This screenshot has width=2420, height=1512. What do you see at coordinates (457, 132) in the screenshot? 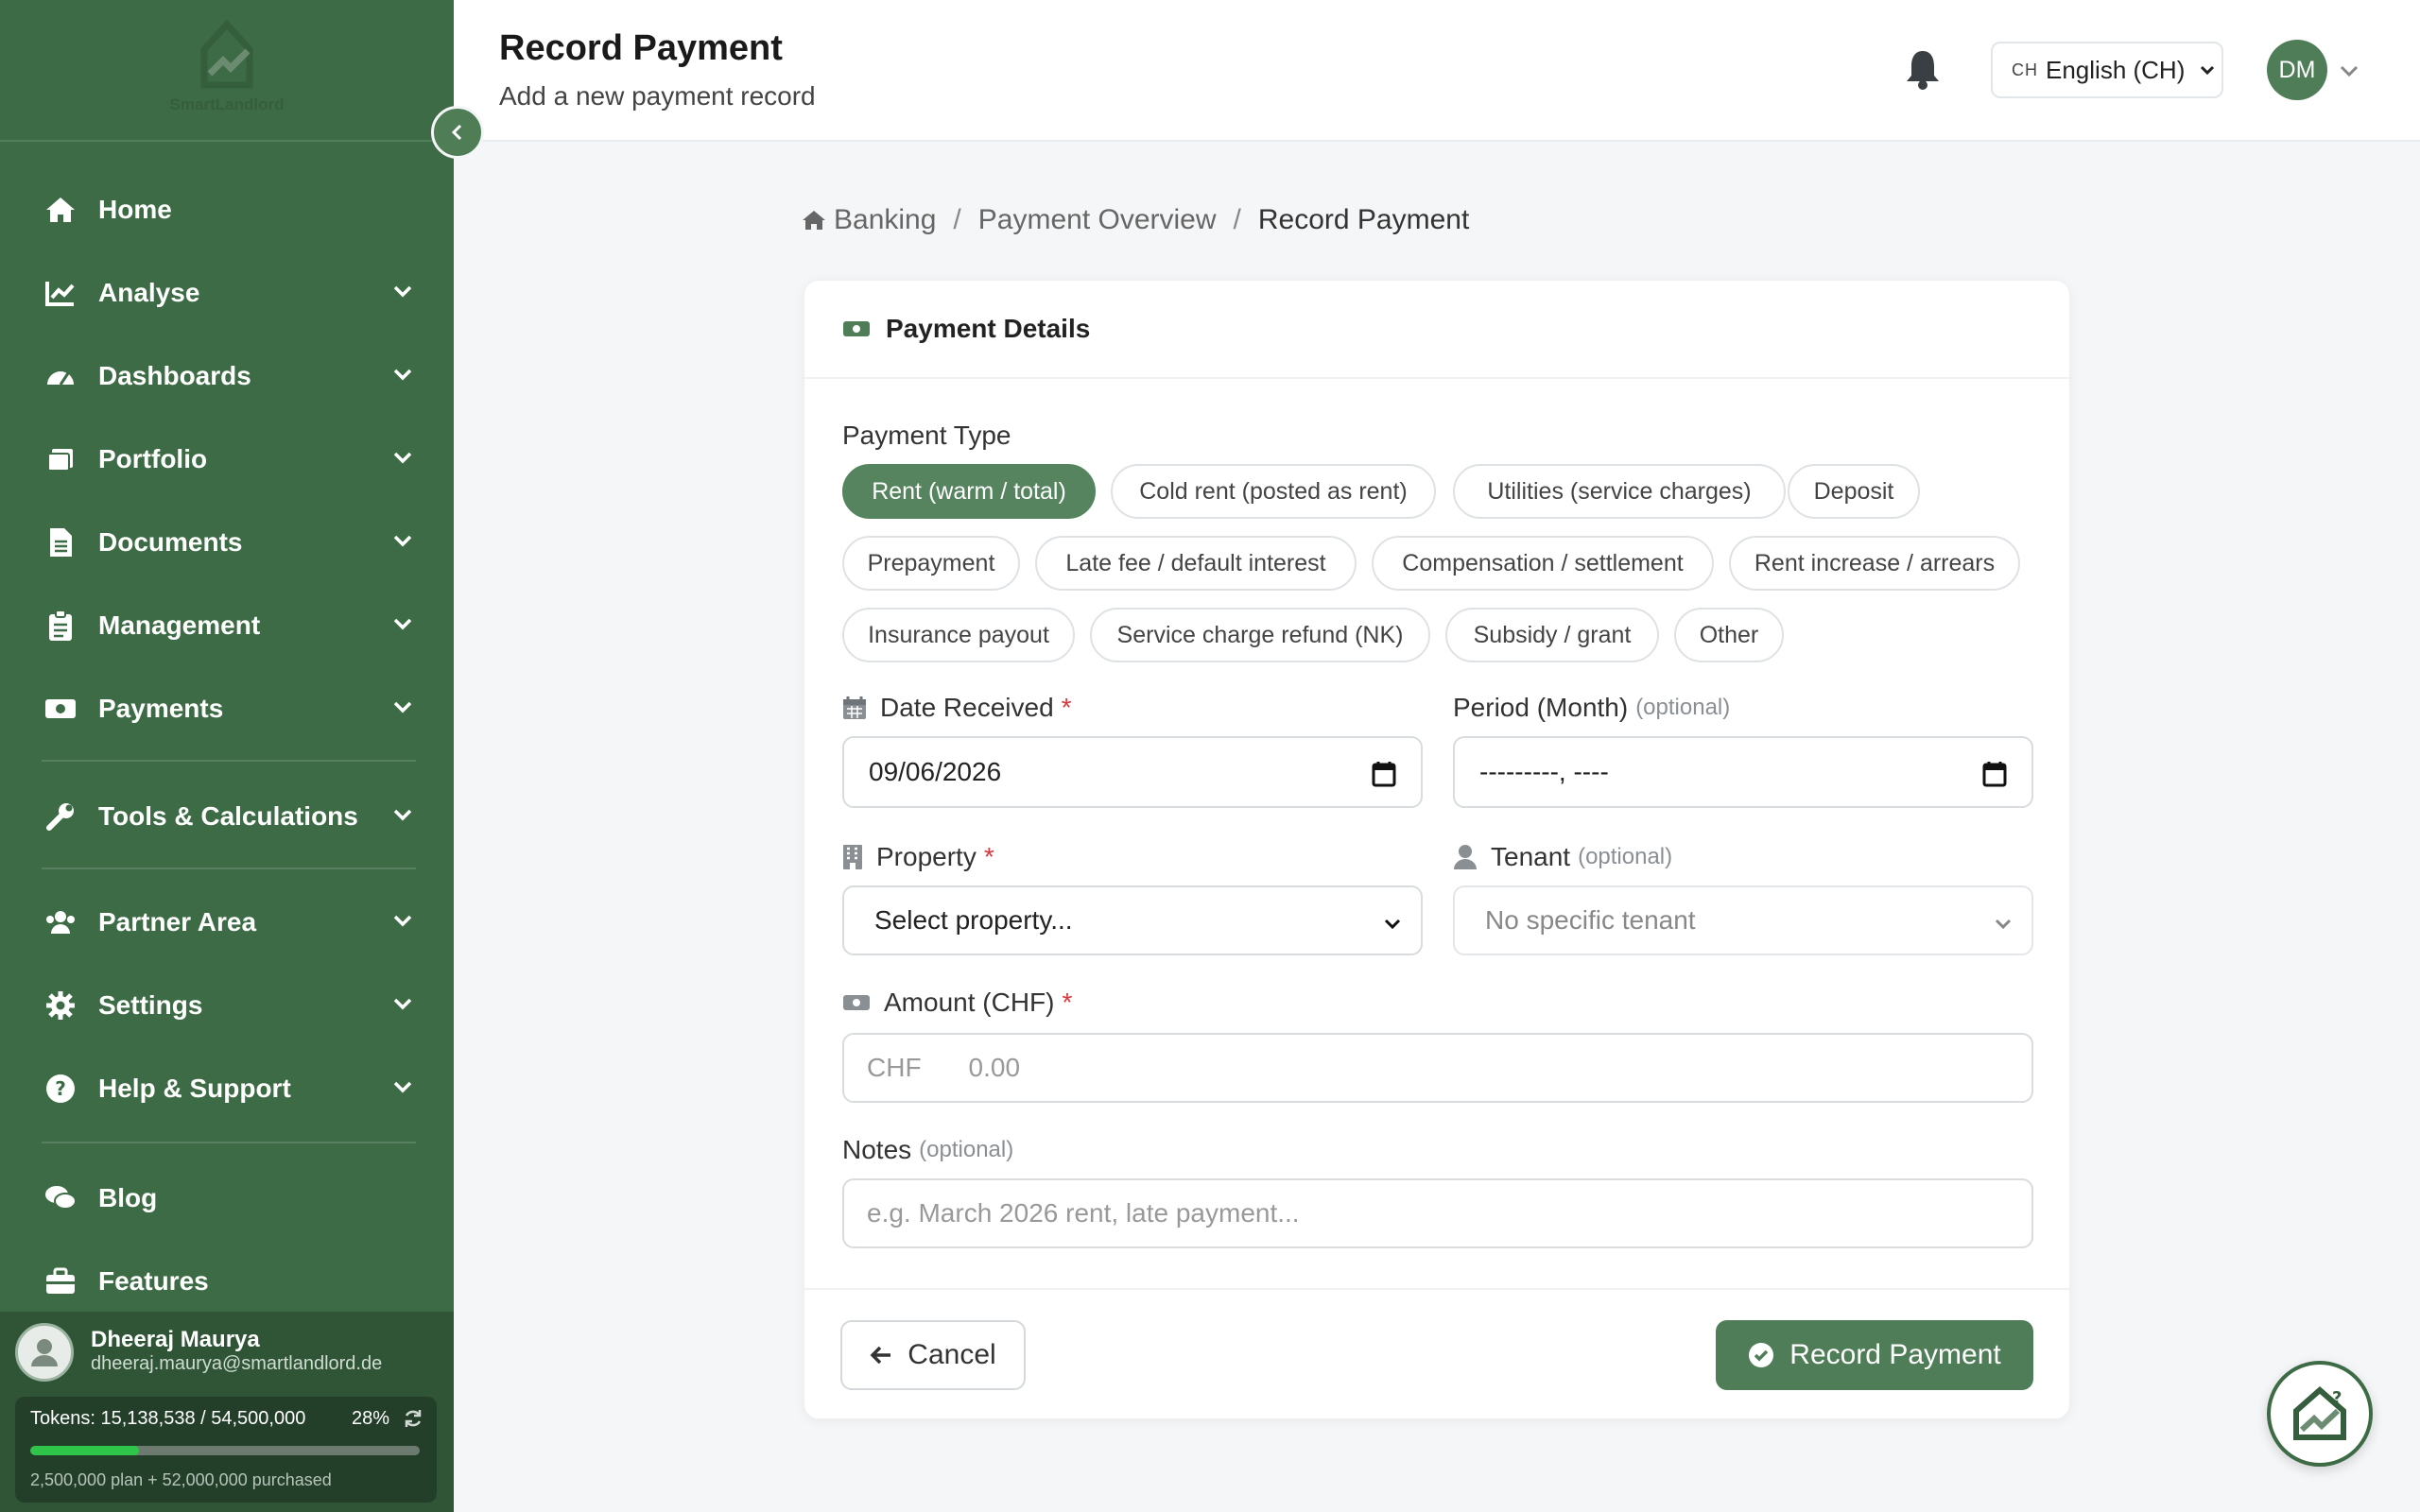
I see `sidebar-collapse-button` at bounding box center [457, 132].